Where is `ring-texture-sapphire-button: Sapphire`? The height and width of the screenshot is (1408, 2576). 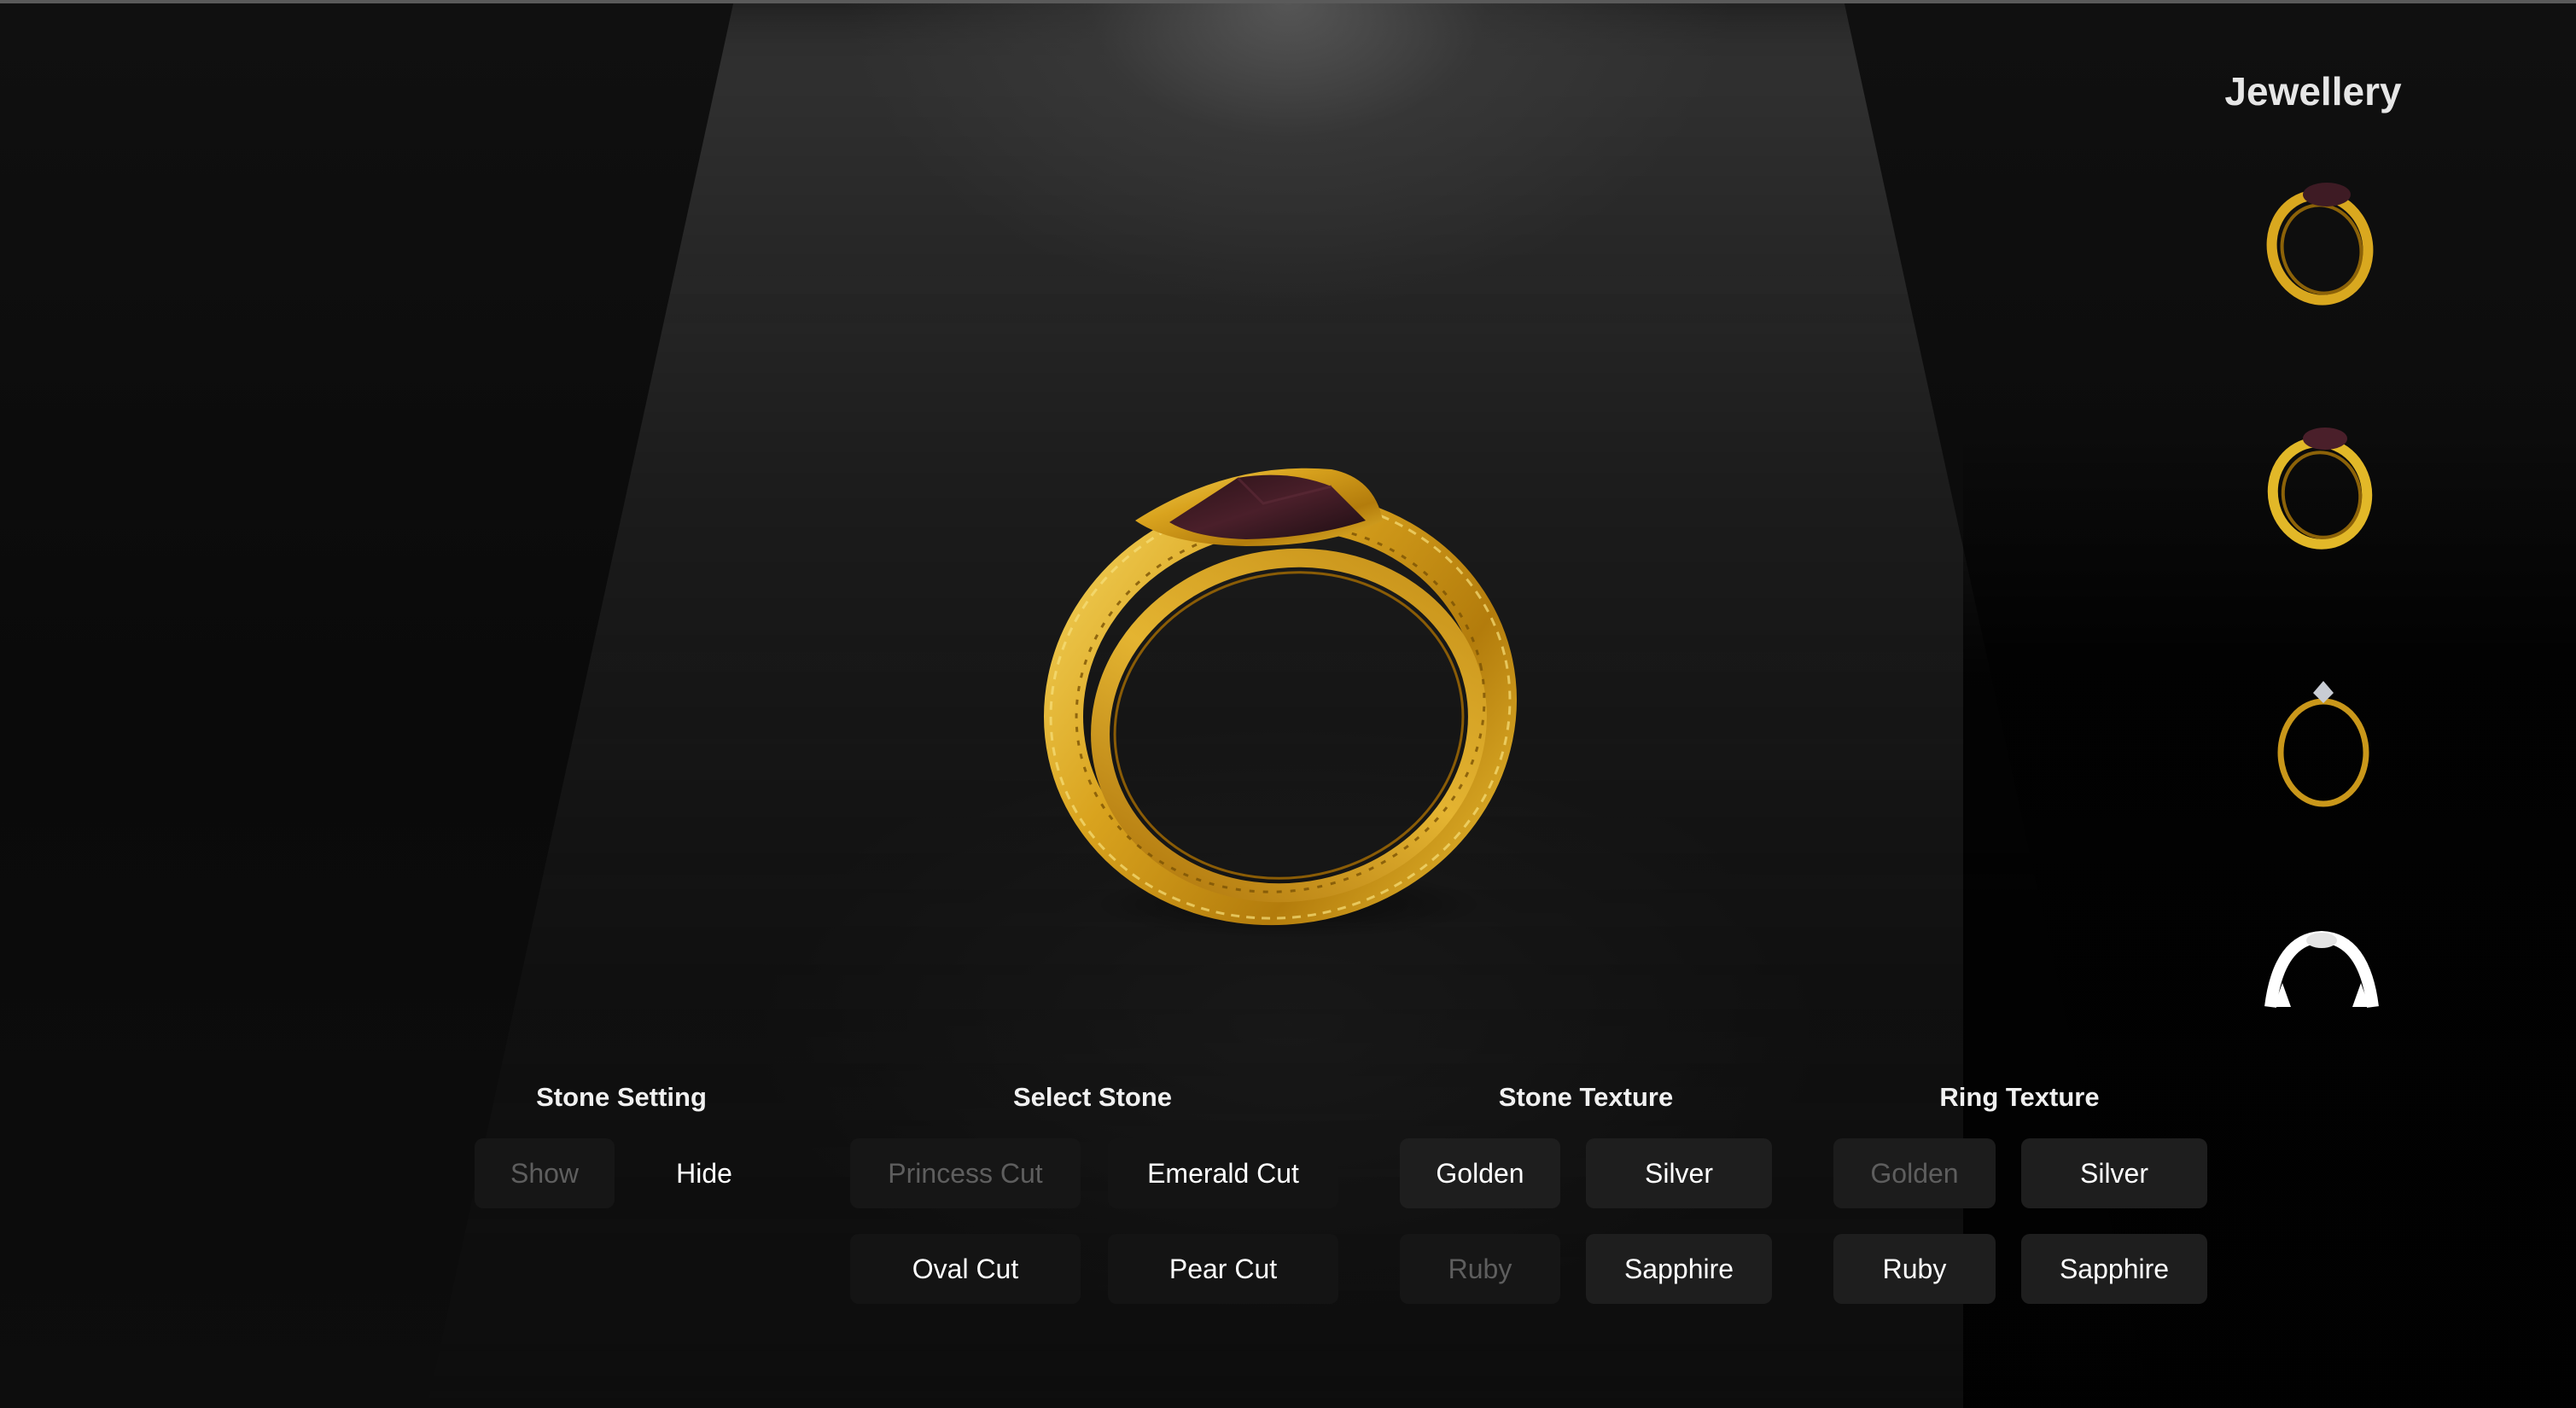 ring-texture-sapphire-button: Sapphire is located at coordinates (2114, 1269).